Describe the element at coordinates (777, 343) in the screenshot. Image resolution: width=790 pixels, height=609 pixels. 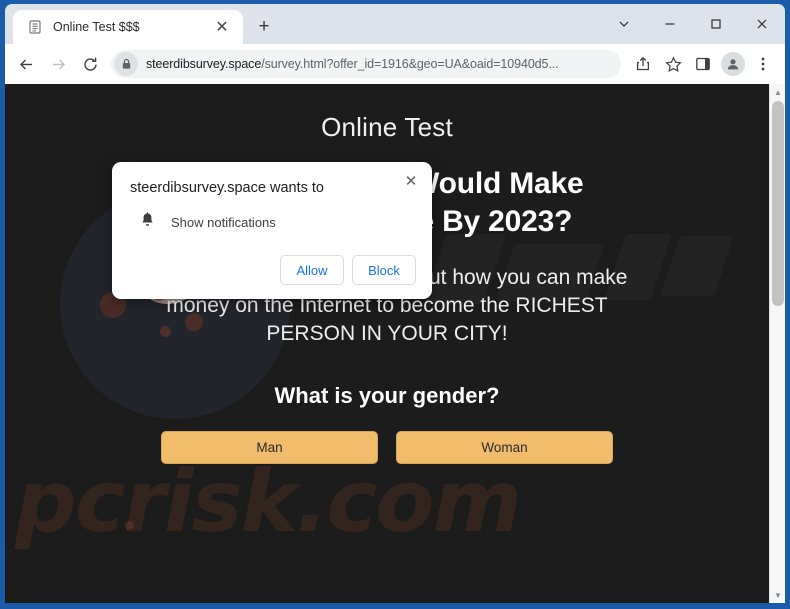
I see `page-scrollbar: ▲ ▼` at that location.